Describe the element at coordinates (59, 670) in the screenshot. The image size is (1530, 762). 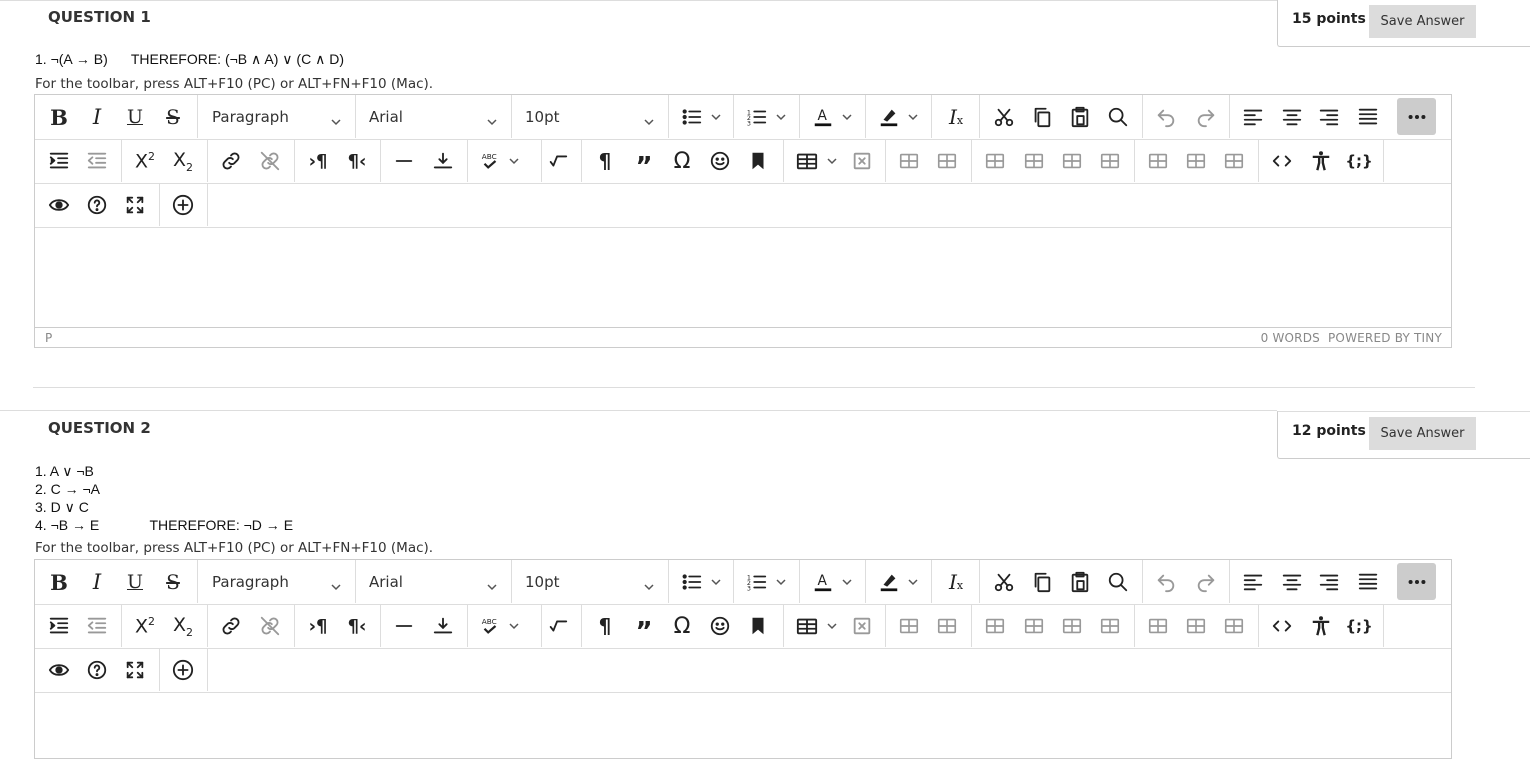
I see `preview-button` at that location.